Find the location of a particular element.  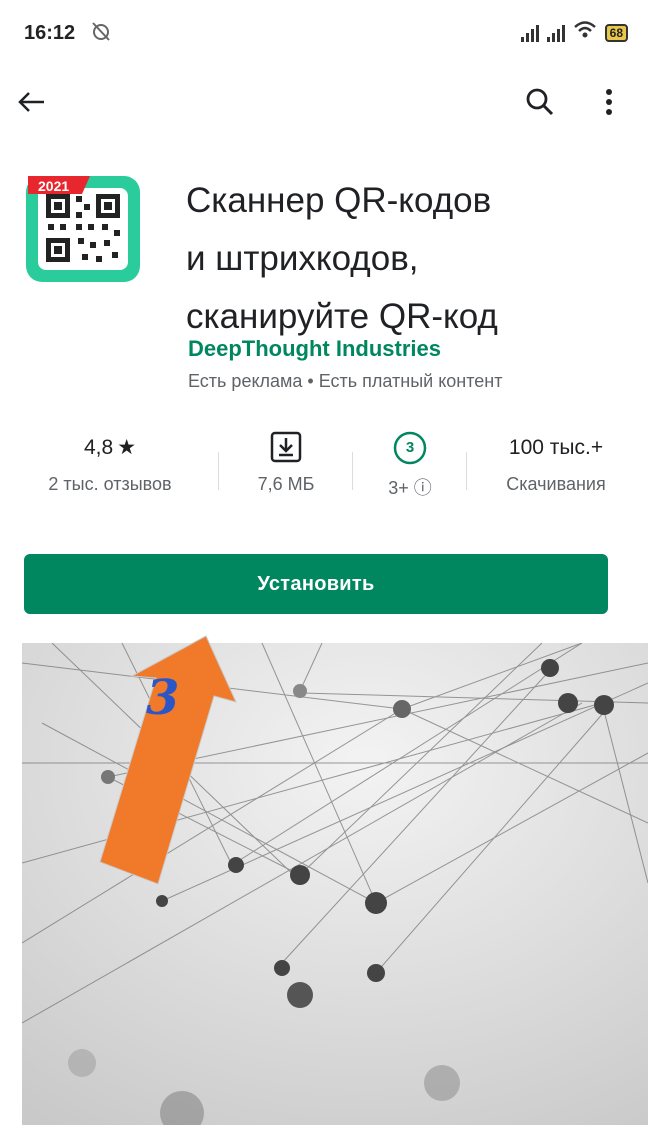

back-arrow-icon is located at coordinates (32, 102).